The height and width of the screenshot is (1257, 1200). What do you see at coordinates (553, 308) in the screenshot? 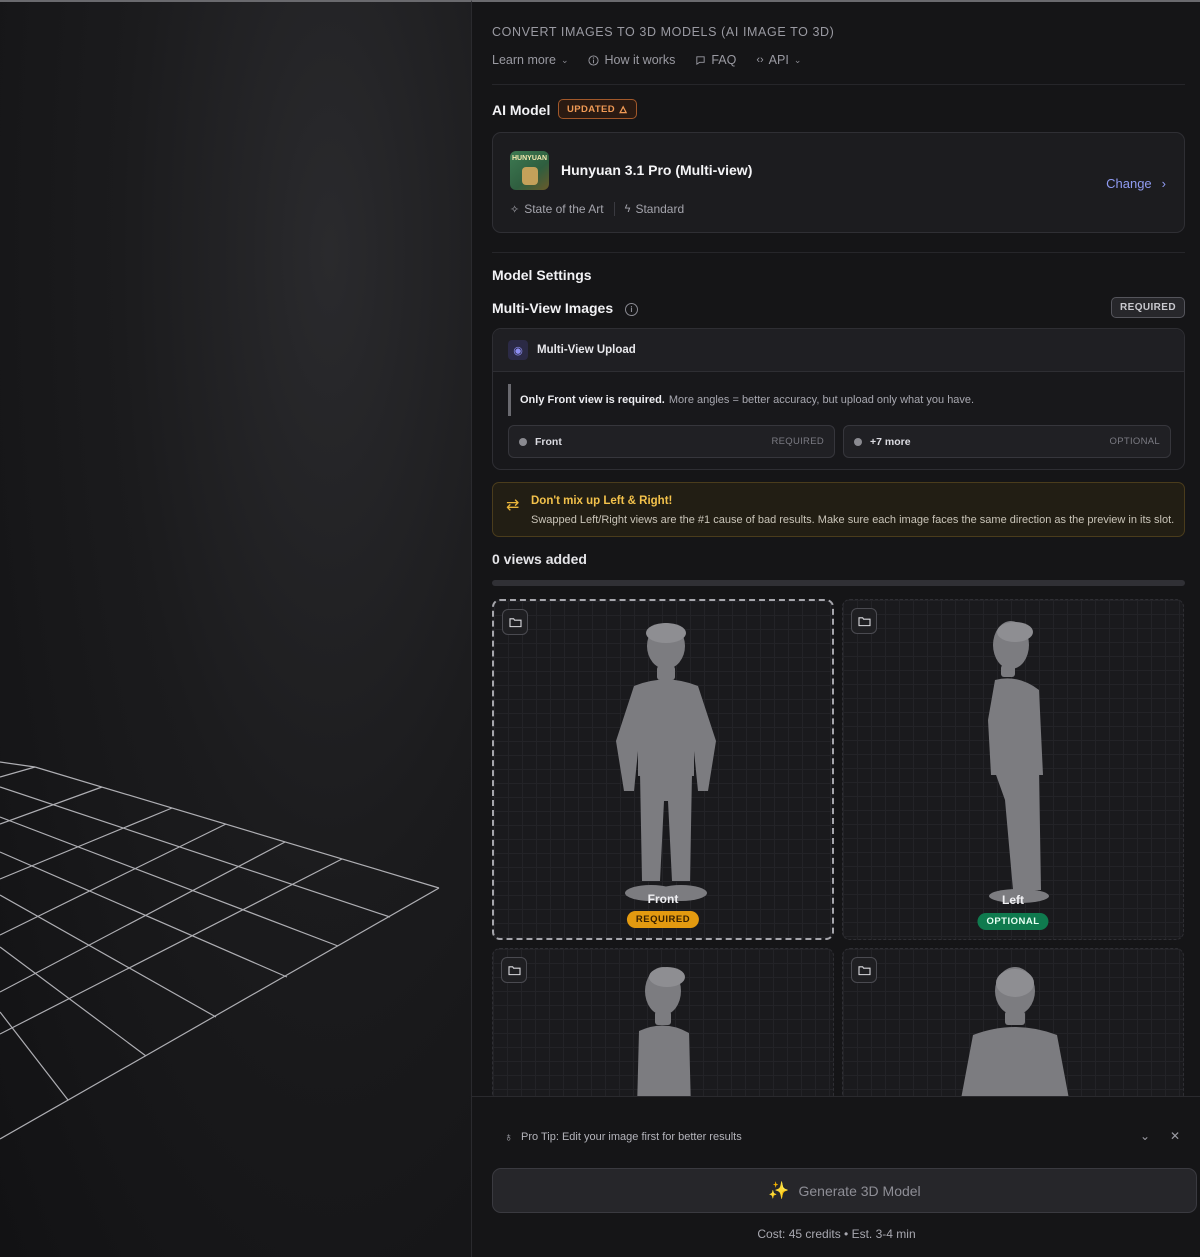
I see `multiview-images-label: Multi-View Images` at bounding box center [553, 308].